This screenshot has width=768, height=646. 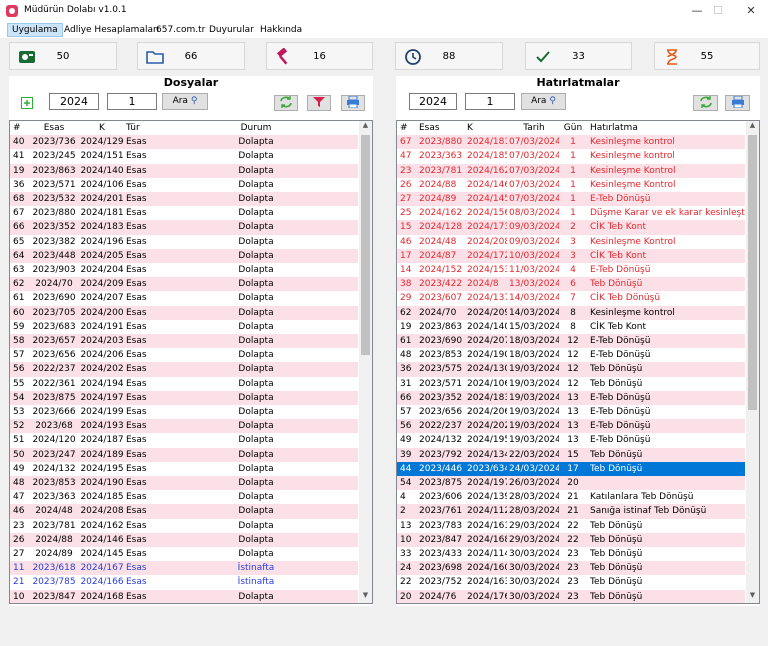 What do you see at coordinates (571, 454) in the screenshot?
I see `table-row: 39 2023/792 2024/134 22/03/2024 15 Teb Dönüşü` at bounding box center [571, 454].